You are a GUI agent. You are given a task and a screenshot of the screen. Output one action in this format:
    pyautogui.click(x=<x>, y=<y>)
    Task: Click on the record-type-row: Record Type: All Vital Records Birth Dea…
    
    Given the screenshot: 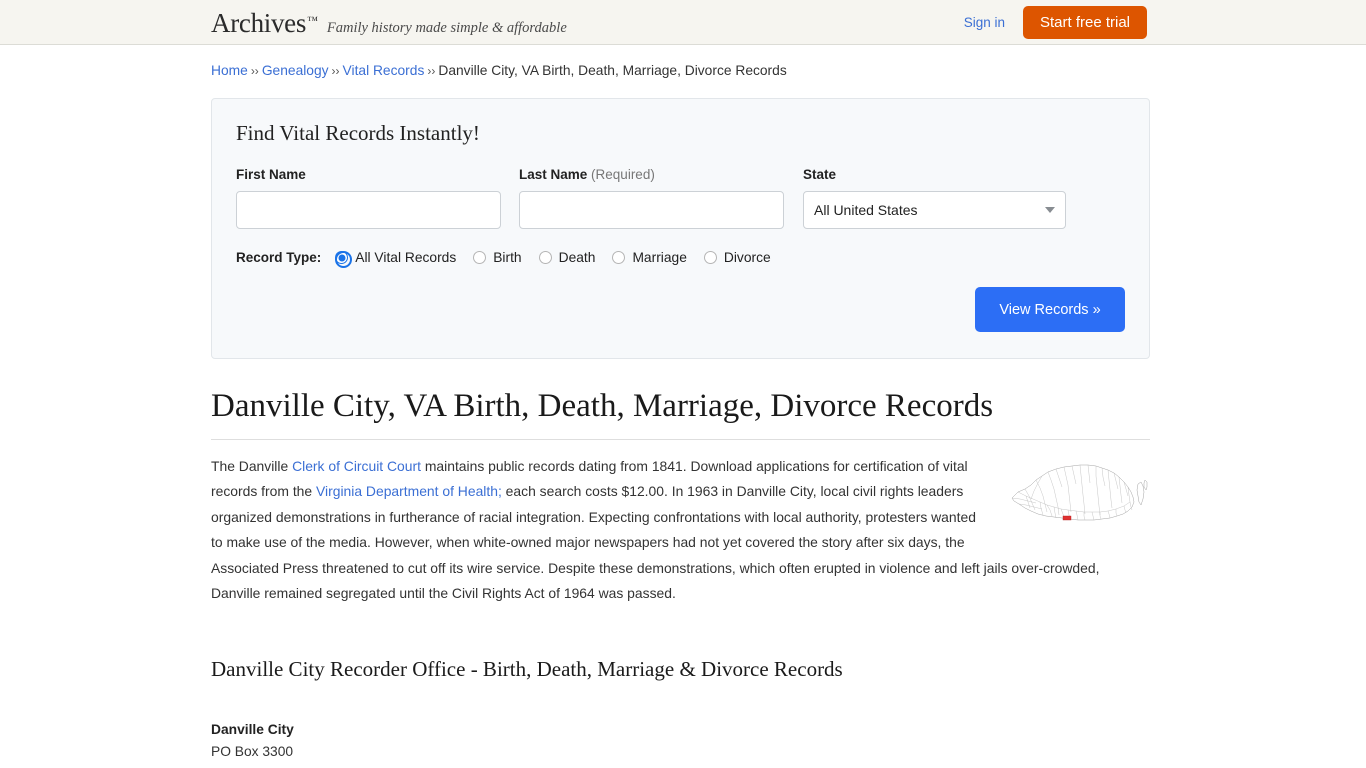 What is the action you would take?
    pyautogui.click(x=680, y=259)
    